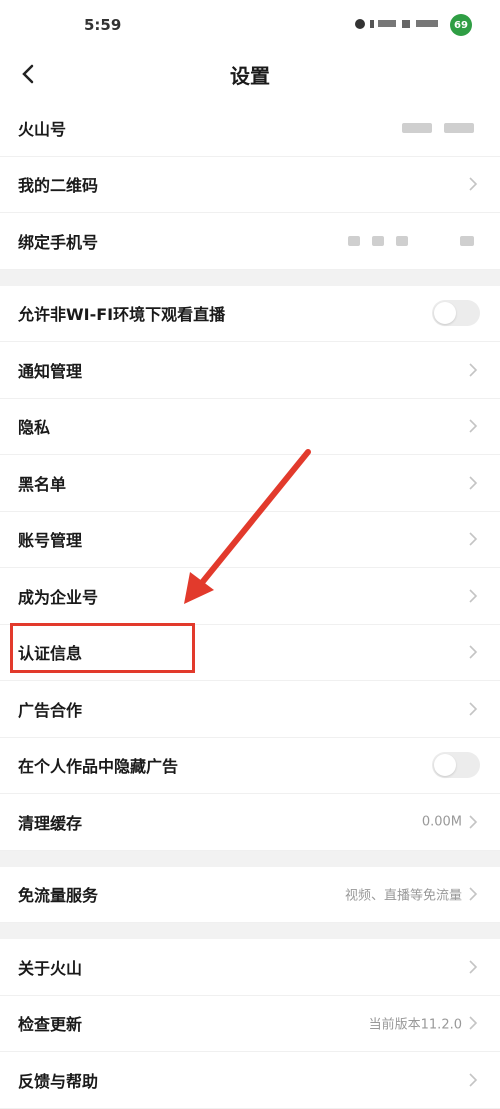 This screenshot has width=500, height=1109. What do you see at coordinates (50, 1025) in the screenshot?
I see `row-label: 检查更新` at bounding box center [50, 1025].